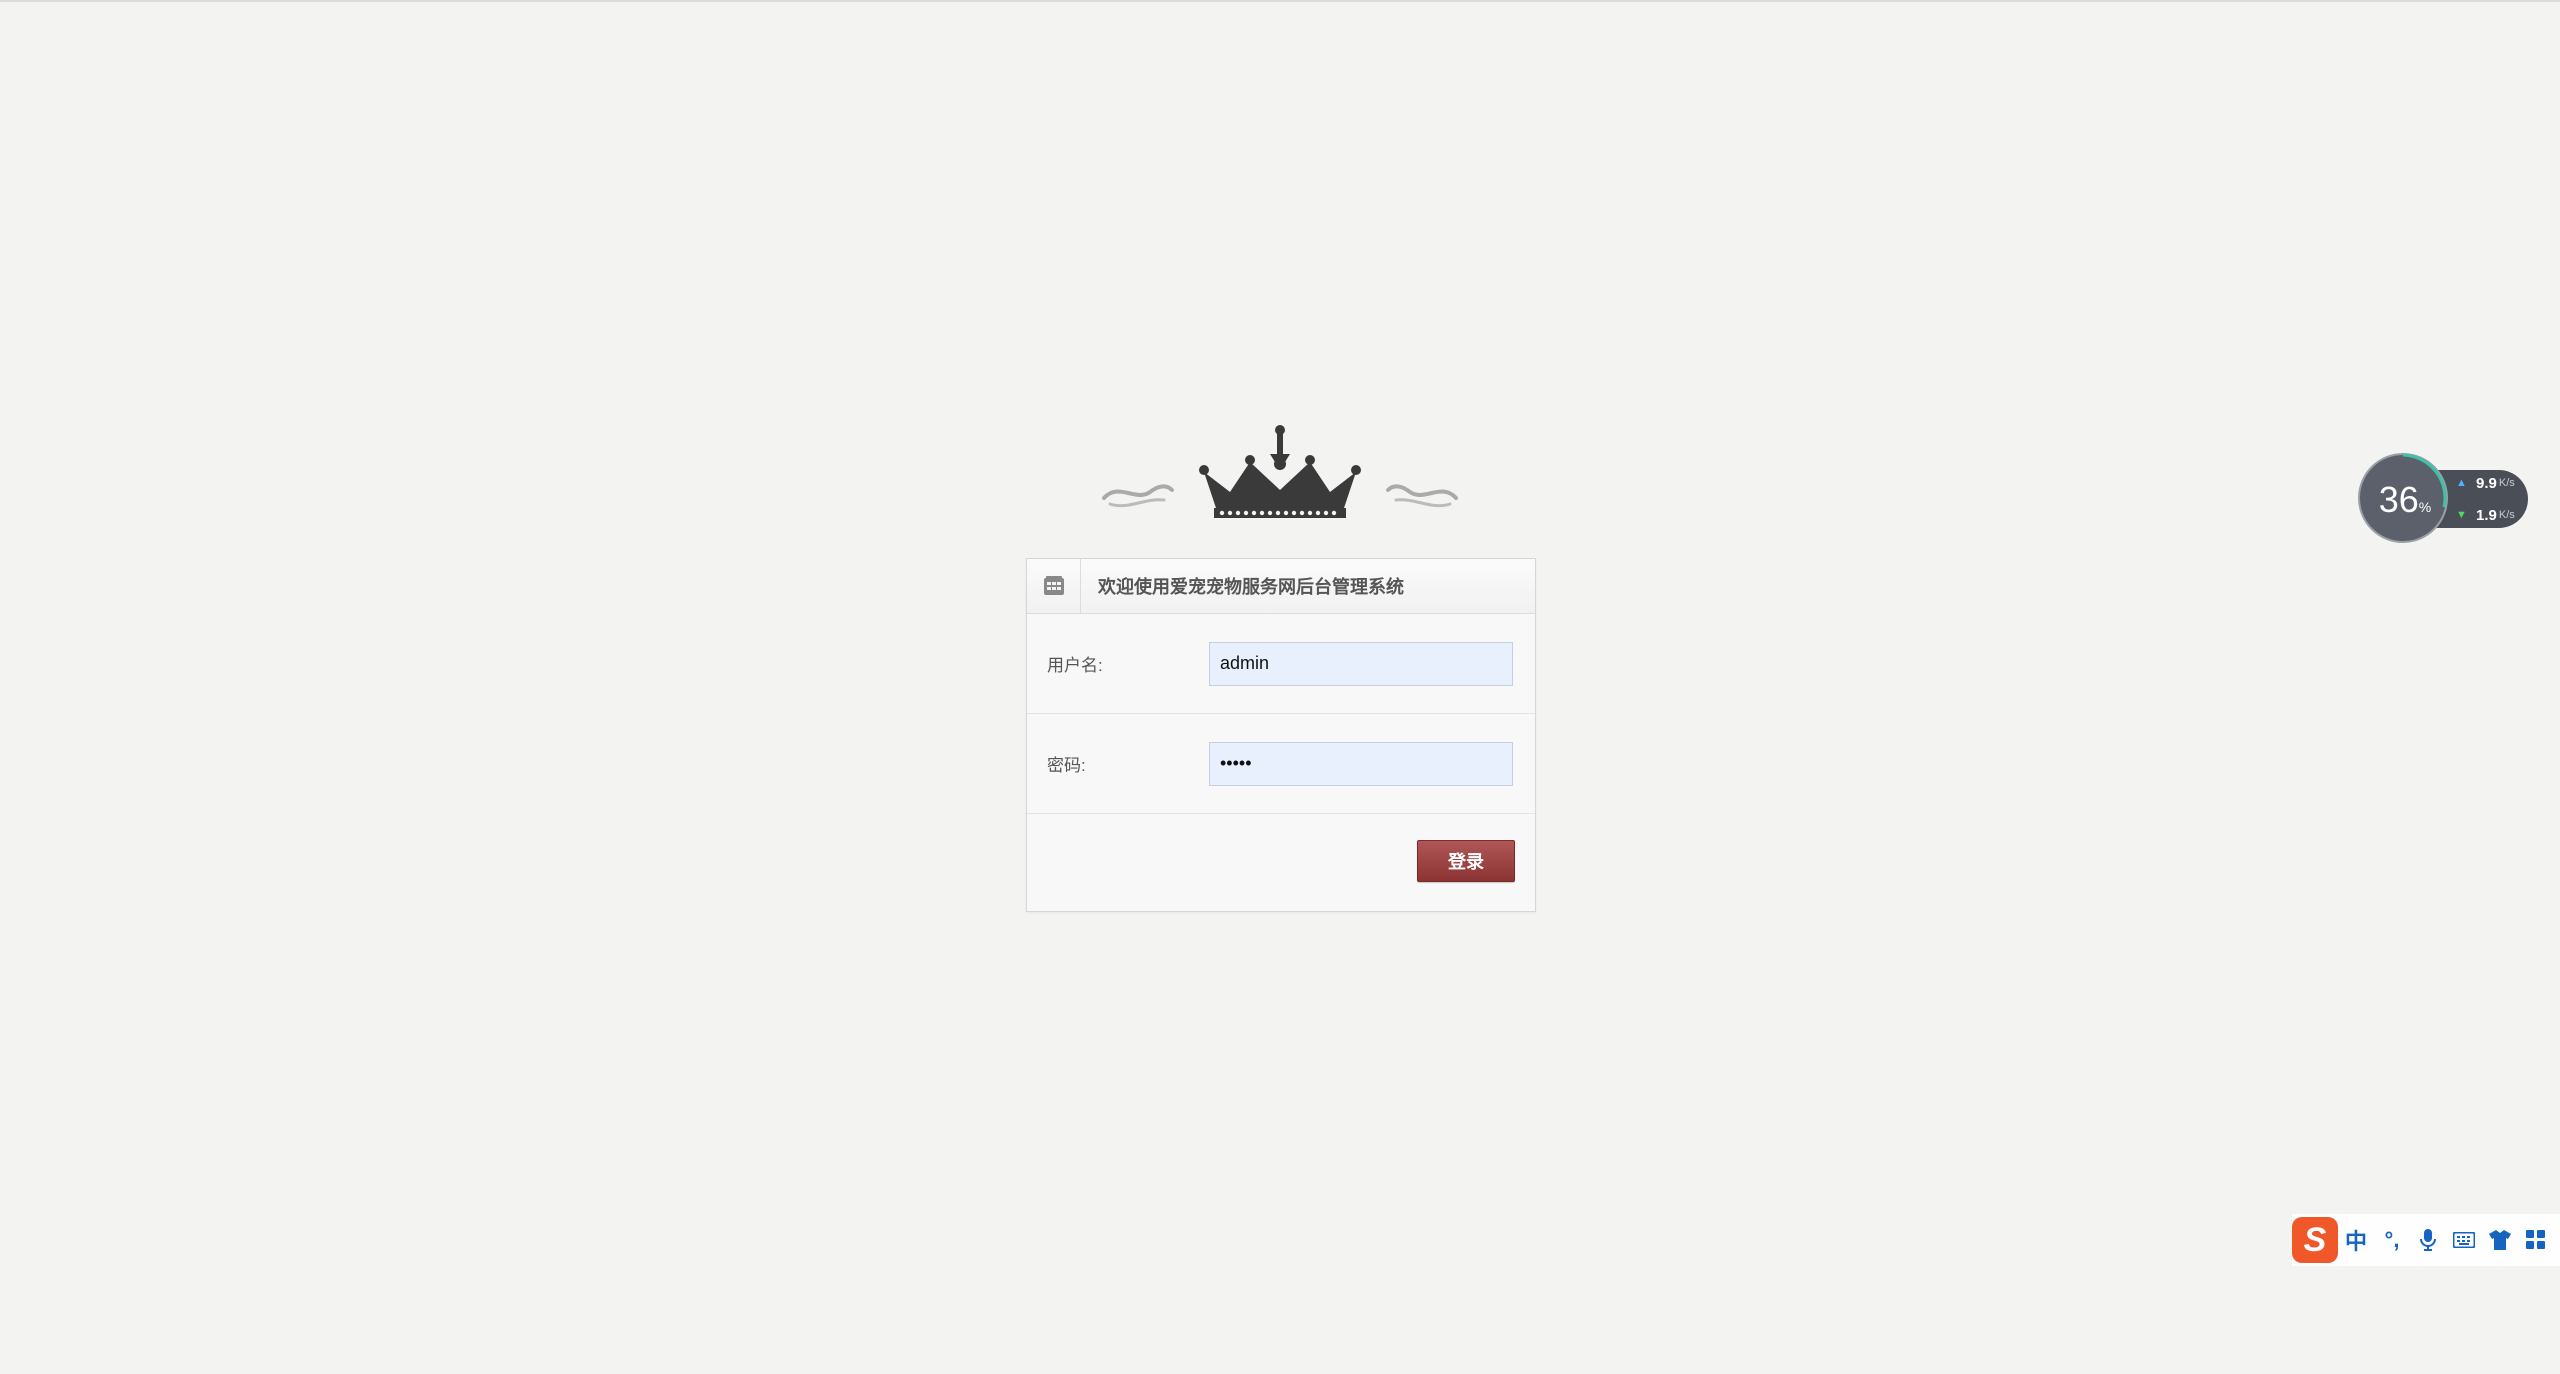  Describe the element at coordinates (1066, 765) in the screenshot. I see `password-label: 密码:` at that location.